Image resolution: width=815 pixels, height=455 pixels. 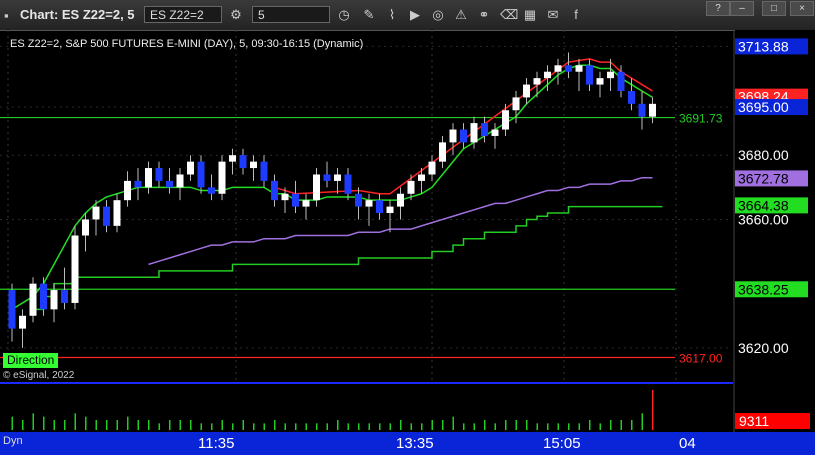 What do you see at coordinates (344, 15) in the screenshot?
I see `clock-icon: ◷` at bounding box center [344, 15].